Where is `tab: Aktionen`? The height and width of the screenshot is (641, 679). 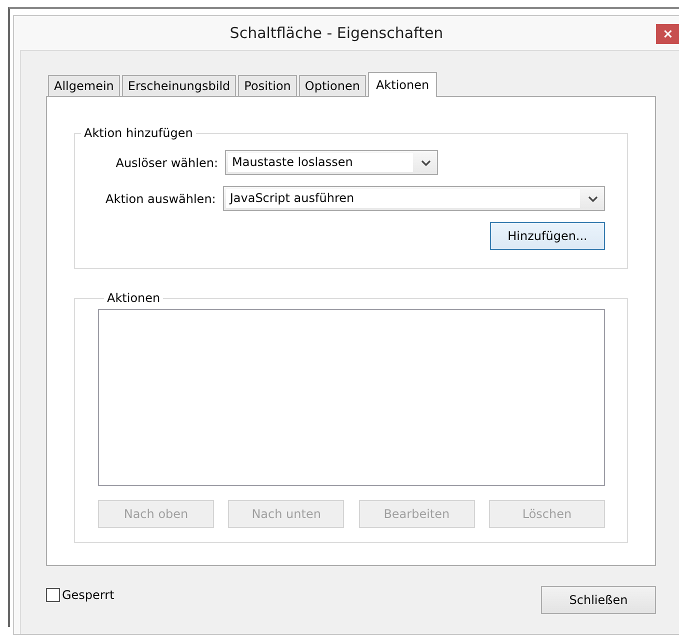
tab: Aktionen is located at coordinates (403, 84).